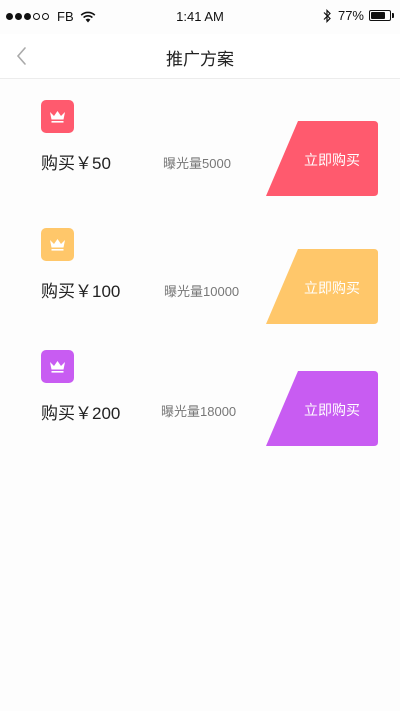 Image resolution: width=400 pixels, height=711 pixels. Describe the element at coordinates (200, 59) in the screenshot. I see `page-title: 推广方案` at that location.